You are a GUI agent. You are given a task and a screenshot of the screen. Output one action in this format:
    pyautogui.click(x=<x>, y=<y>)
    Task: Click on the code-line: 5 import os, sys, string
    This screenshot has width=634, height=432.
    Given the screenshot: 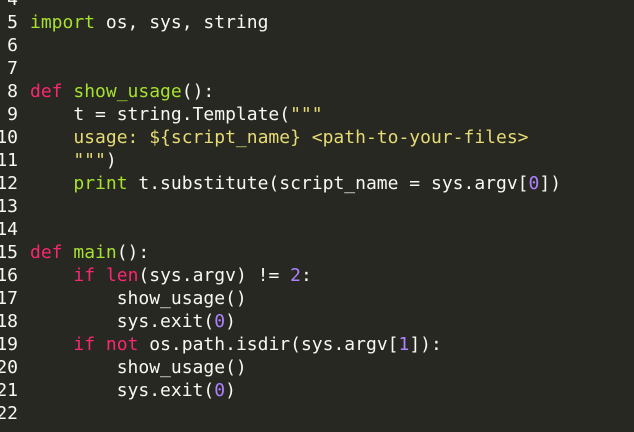 What is the action you would take?
    pyautogui.click(x=317, y=22)
    